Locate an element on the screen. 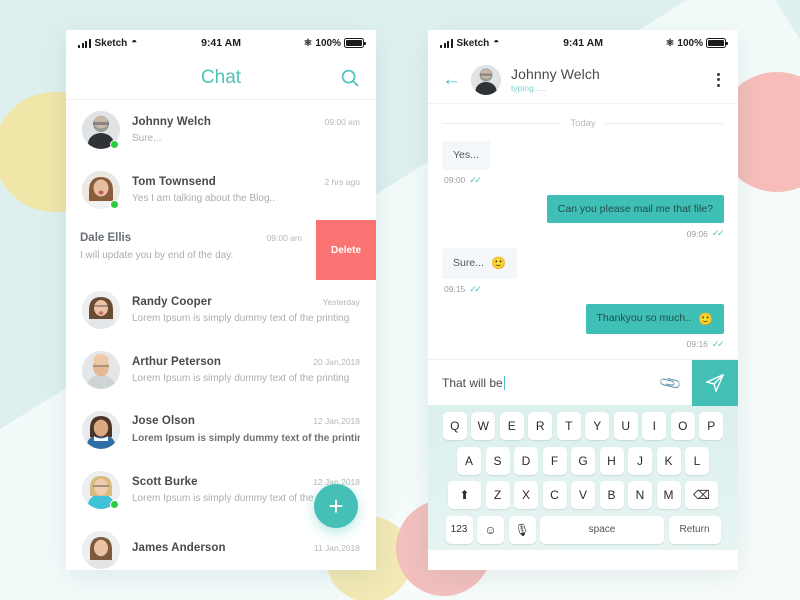  contact-name: Dale Ellis is located at coordinates (106, 238).